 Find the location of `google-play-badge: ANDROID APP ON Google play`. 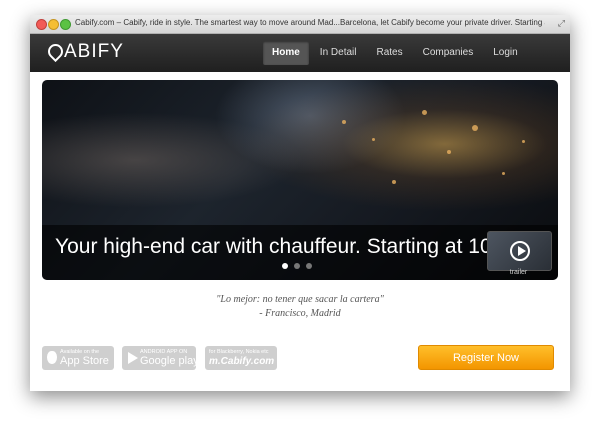

google-play-badge: ANDROID APP ON Google play is located at coordinates (160, 358).